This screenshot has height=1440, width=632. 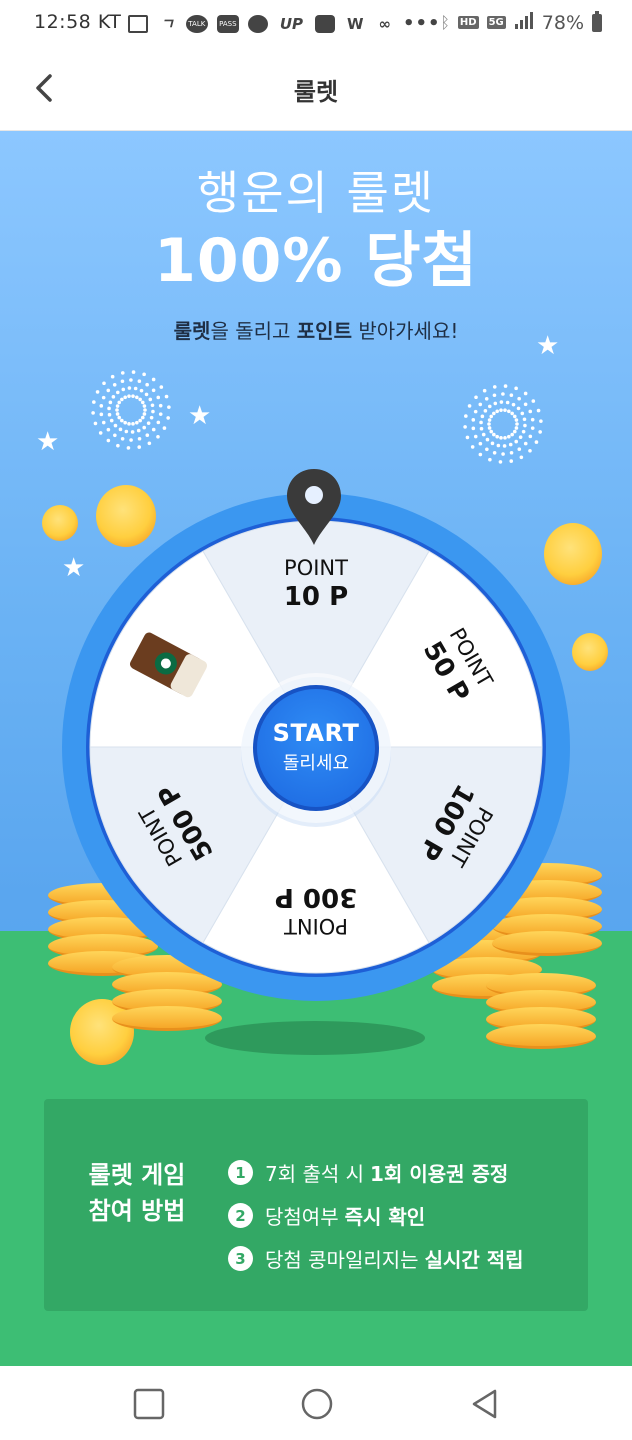 What do you see at coordinates (355, 23) in the screenshot?
I see `w-app-icon: W` at bounding box center [355, 23].